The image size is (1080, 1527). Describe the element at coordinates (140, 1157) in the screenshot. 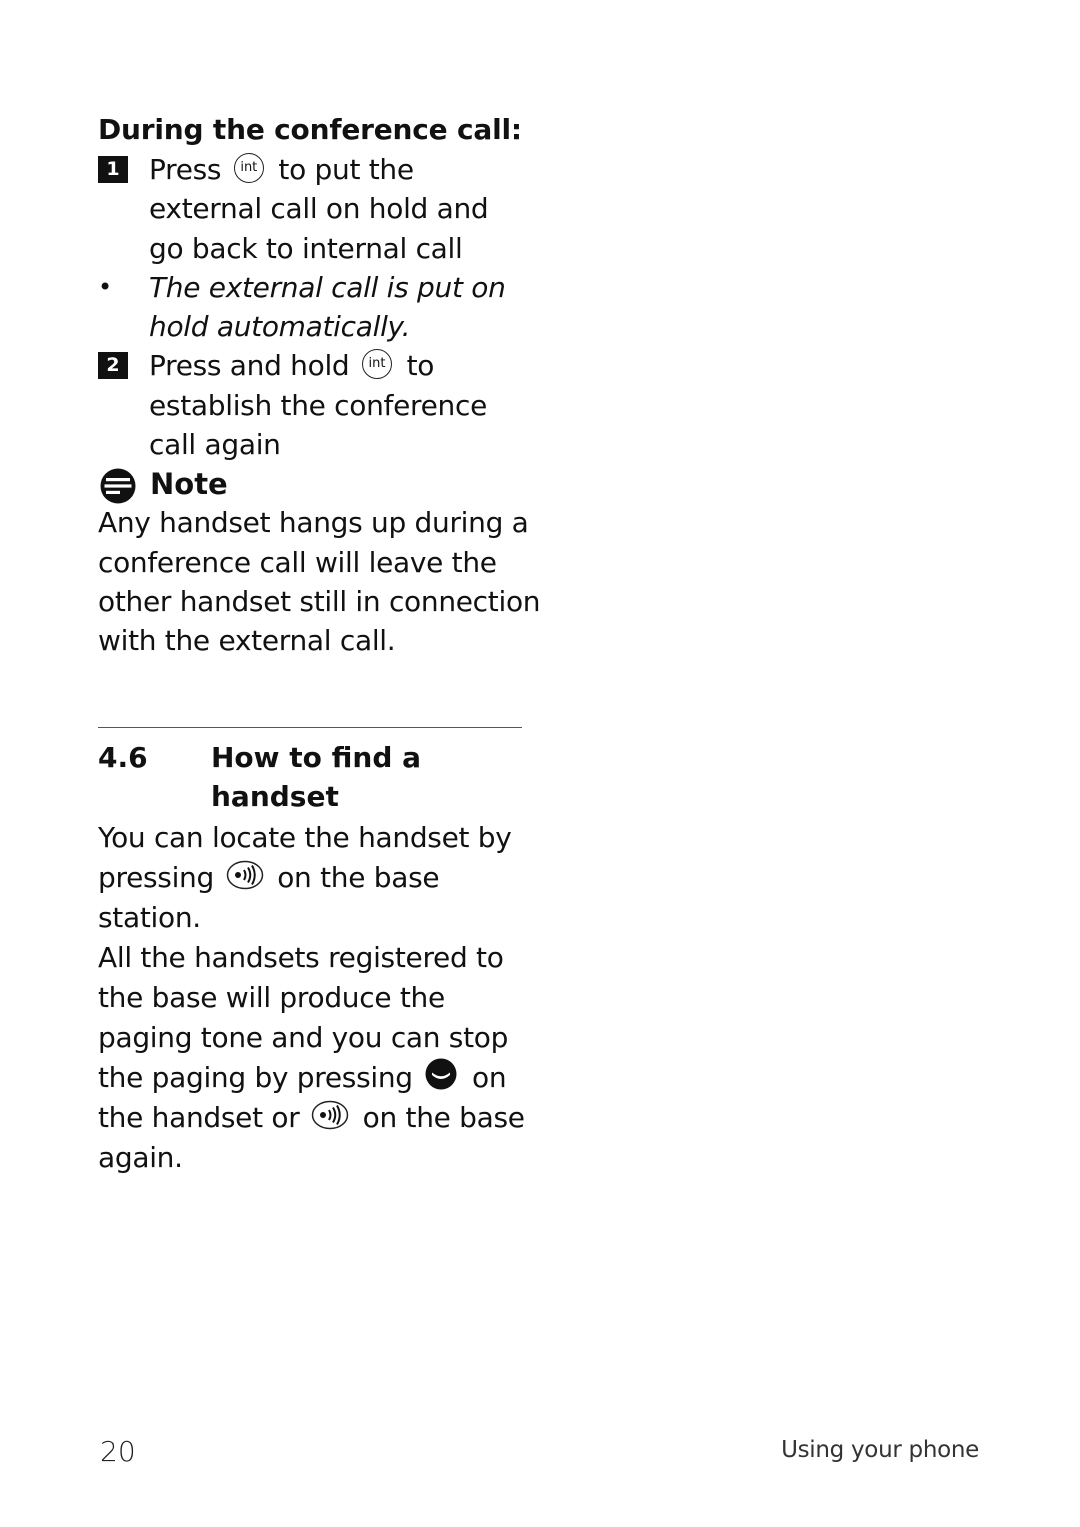

I see `para2-line6: again.` at that location.